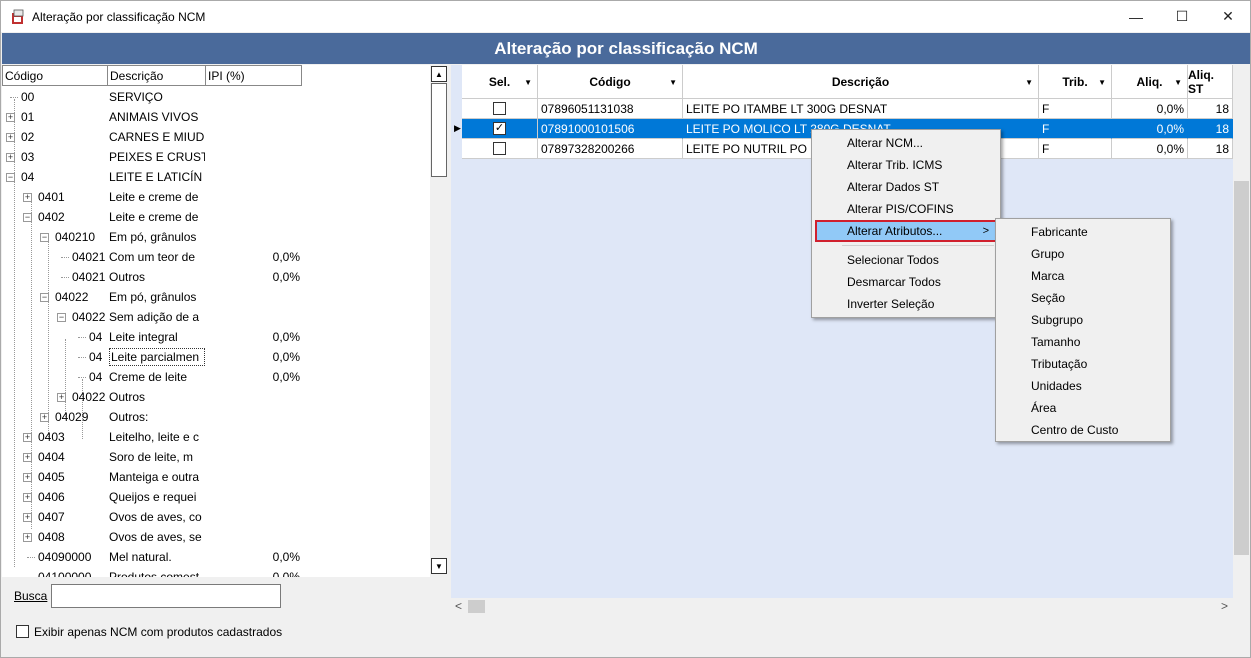 This screenshot has height=658, width=1251. What do you see at coordinates (1210, 82) in the screenshot?
I see `grid-col-aliq-st: Aliq. ST` at bounding box center [1210, 82].